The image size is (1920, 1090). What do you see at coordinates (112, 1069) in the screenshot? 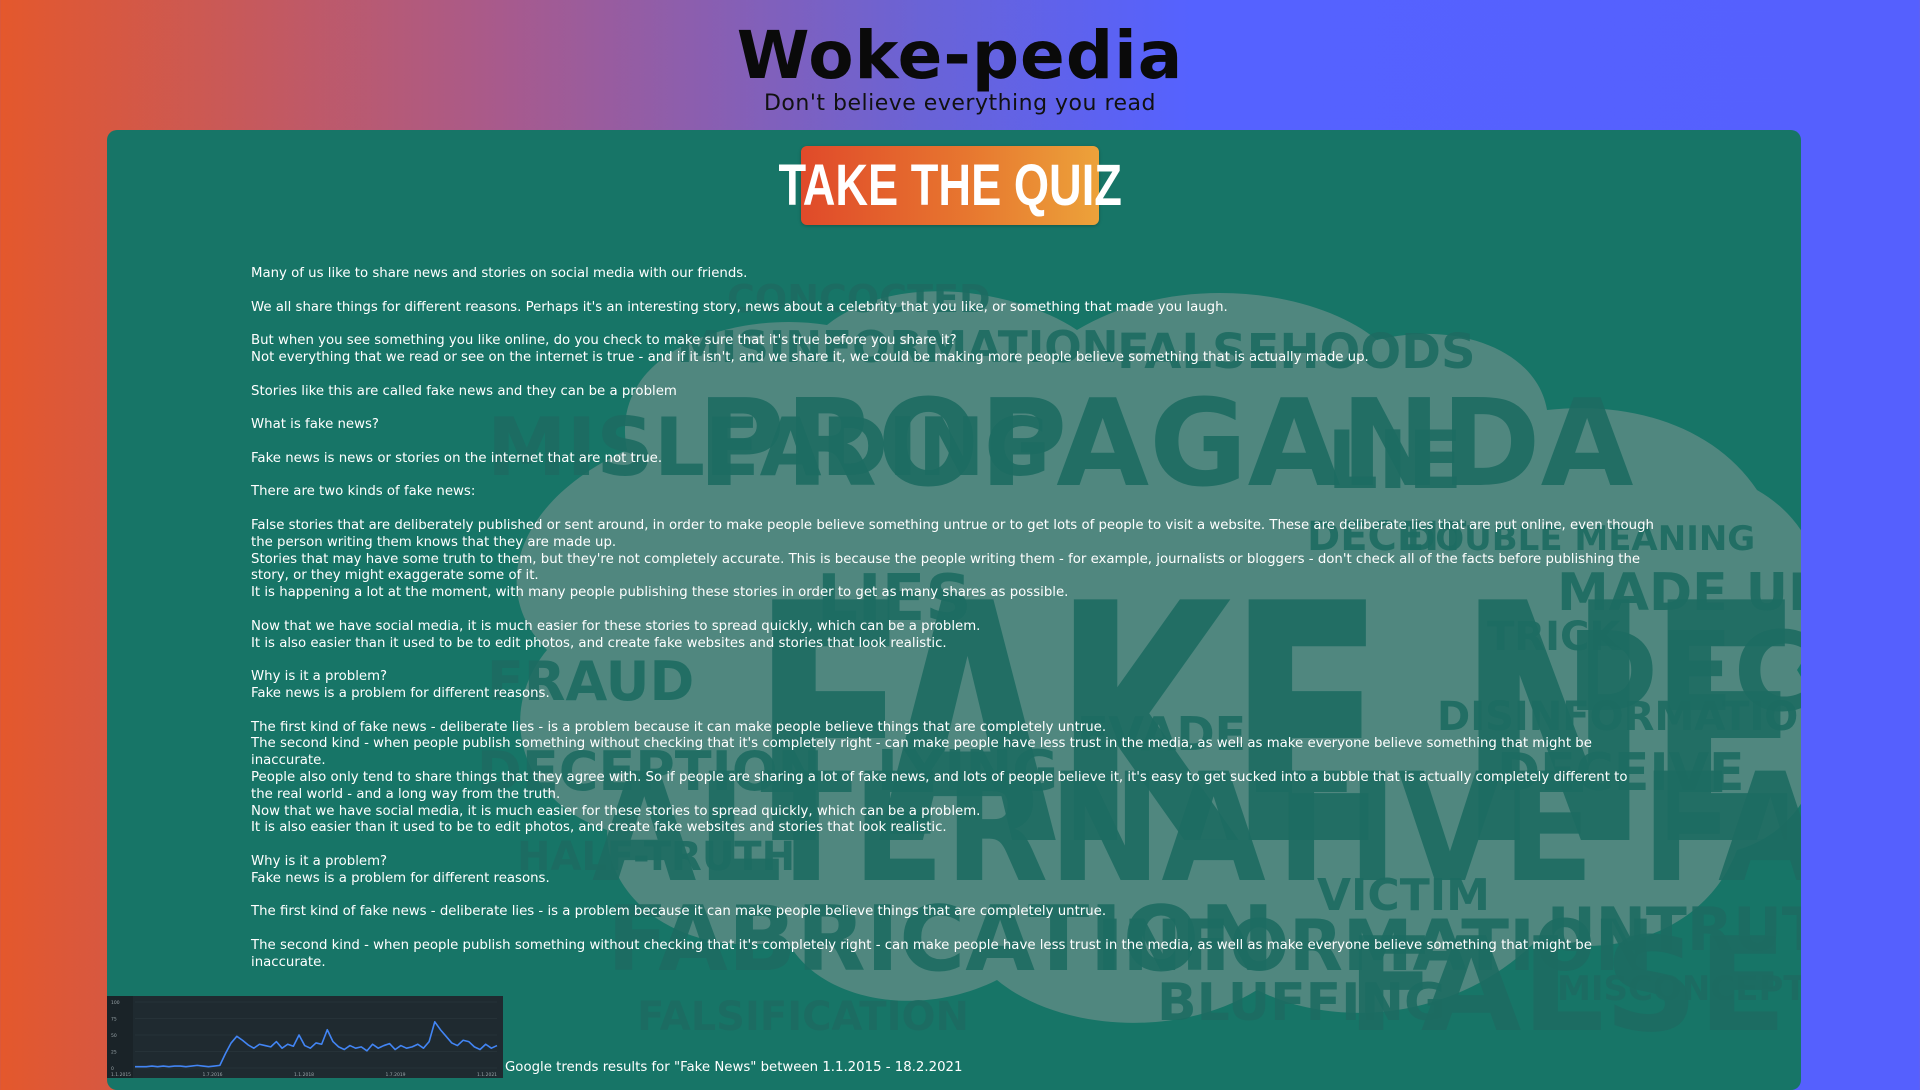
I see `chart-y-tick-label: 0` at bounding box center [112, 1069].